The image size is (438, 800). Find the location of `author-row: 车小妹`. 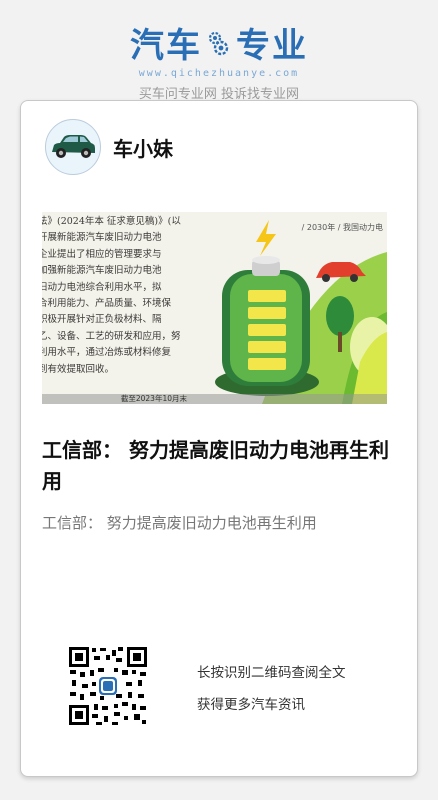

author-row: 车小妹 is located at coordinates (109, 147).